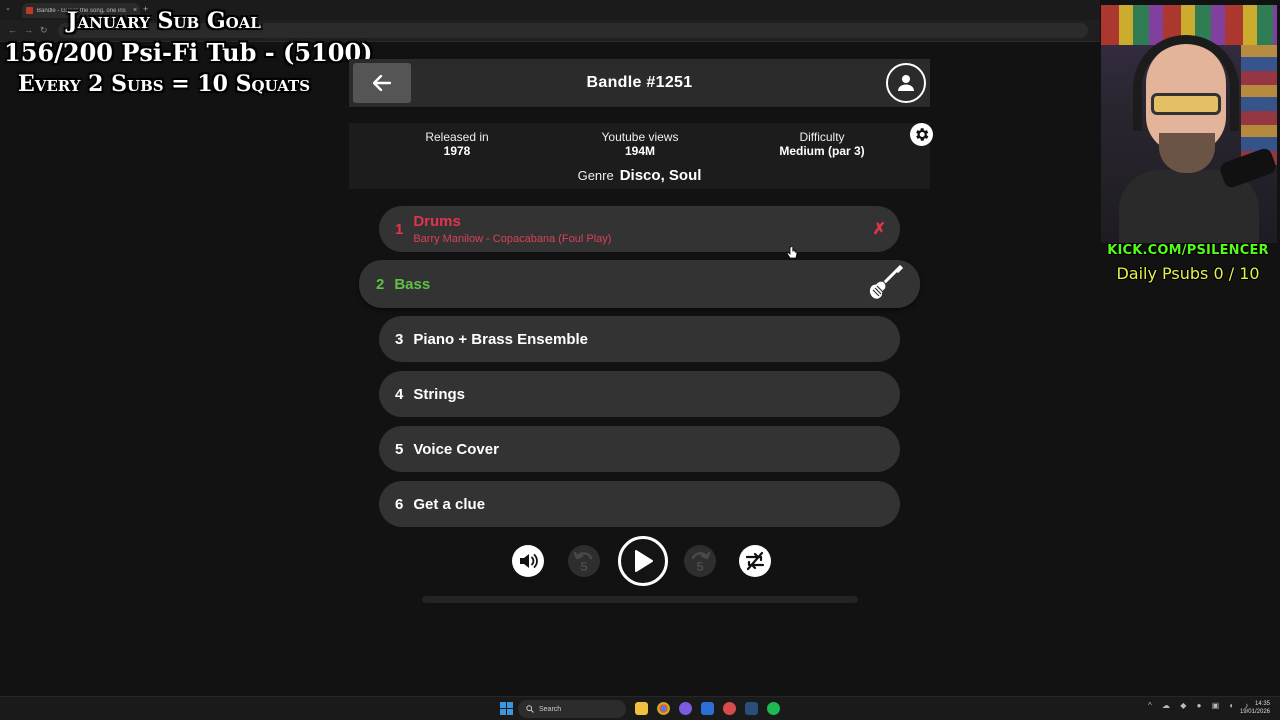 This screenshot has width=1280, height=720. Describe the element at coordinates (1187, 153) in the screenshot. I see `webcam-person-beard` at that location.